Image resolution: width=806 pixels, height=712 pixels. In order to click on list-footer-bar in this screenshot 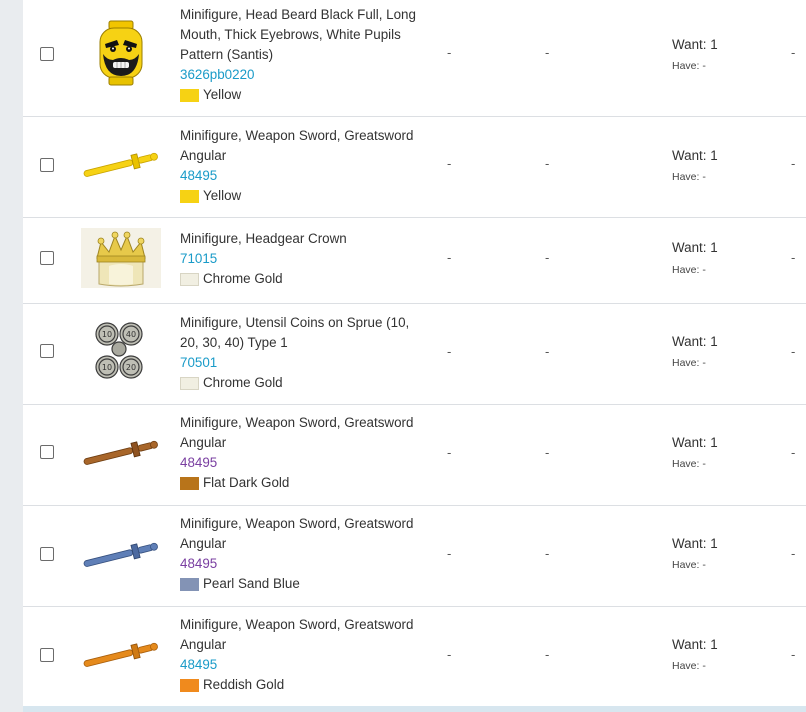, I will do `click(414, 709)`.